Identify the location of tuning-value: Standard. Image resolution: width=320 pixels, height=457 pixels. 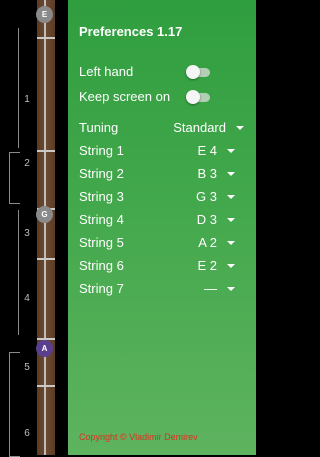
(199, 128).